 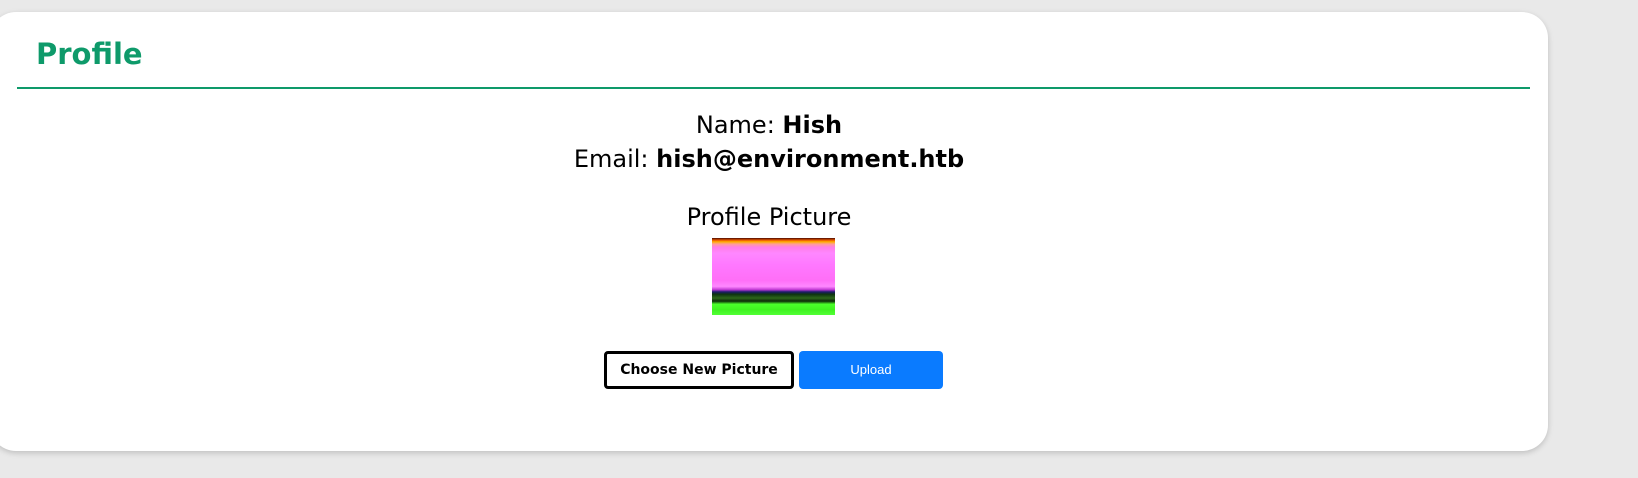 I want to click on title-divider, so click(x=773, y=88).